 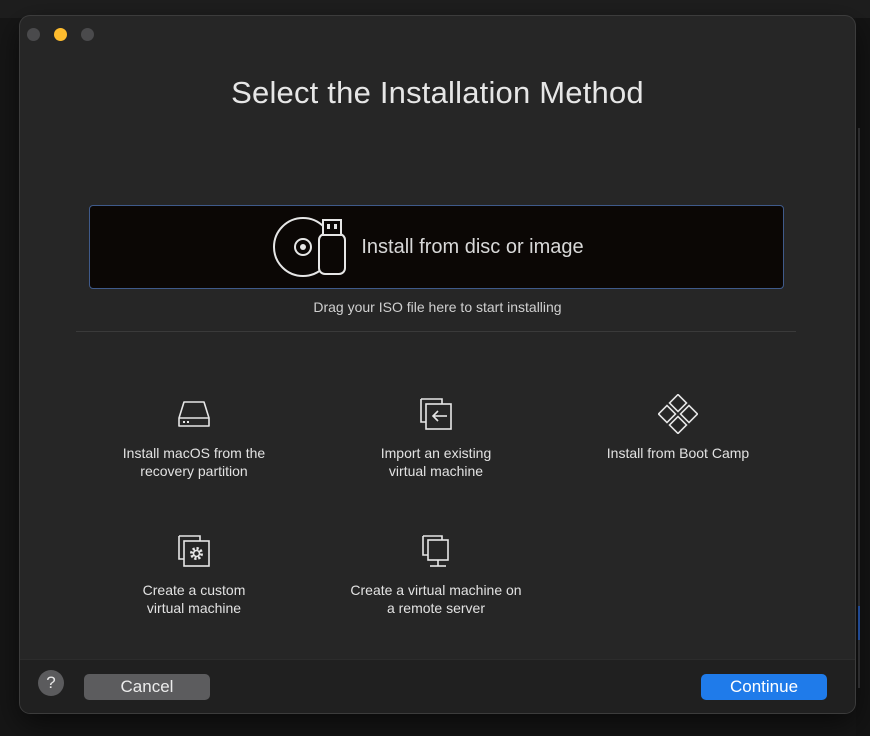 What do you see at coordinates (33, 34) in the screenshot?
I see `close-window-button` at bounding box center [33, 34].